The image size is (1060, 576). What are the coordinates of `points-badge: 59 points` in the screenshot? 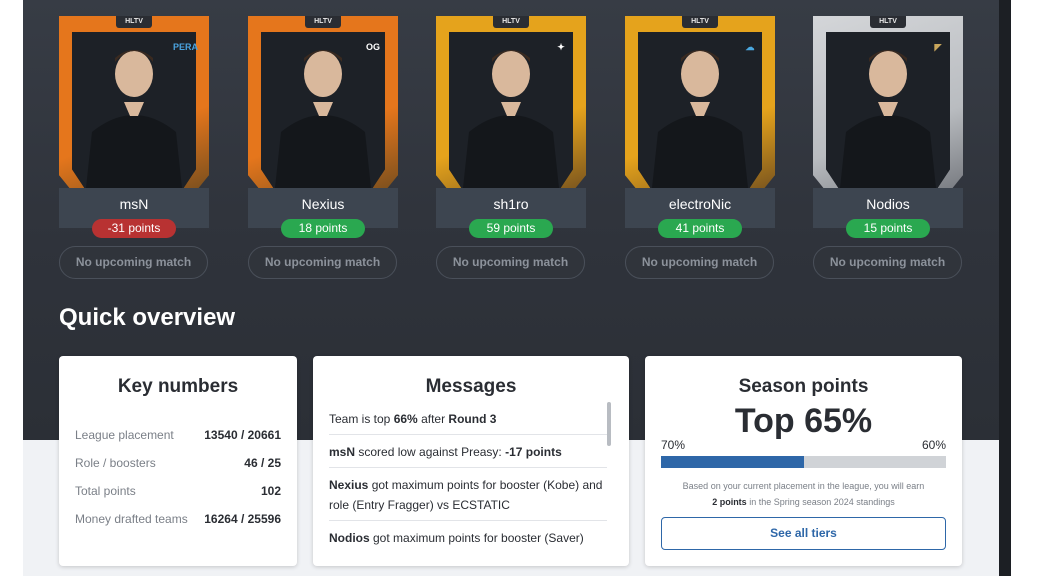 It's located at (511, 228).